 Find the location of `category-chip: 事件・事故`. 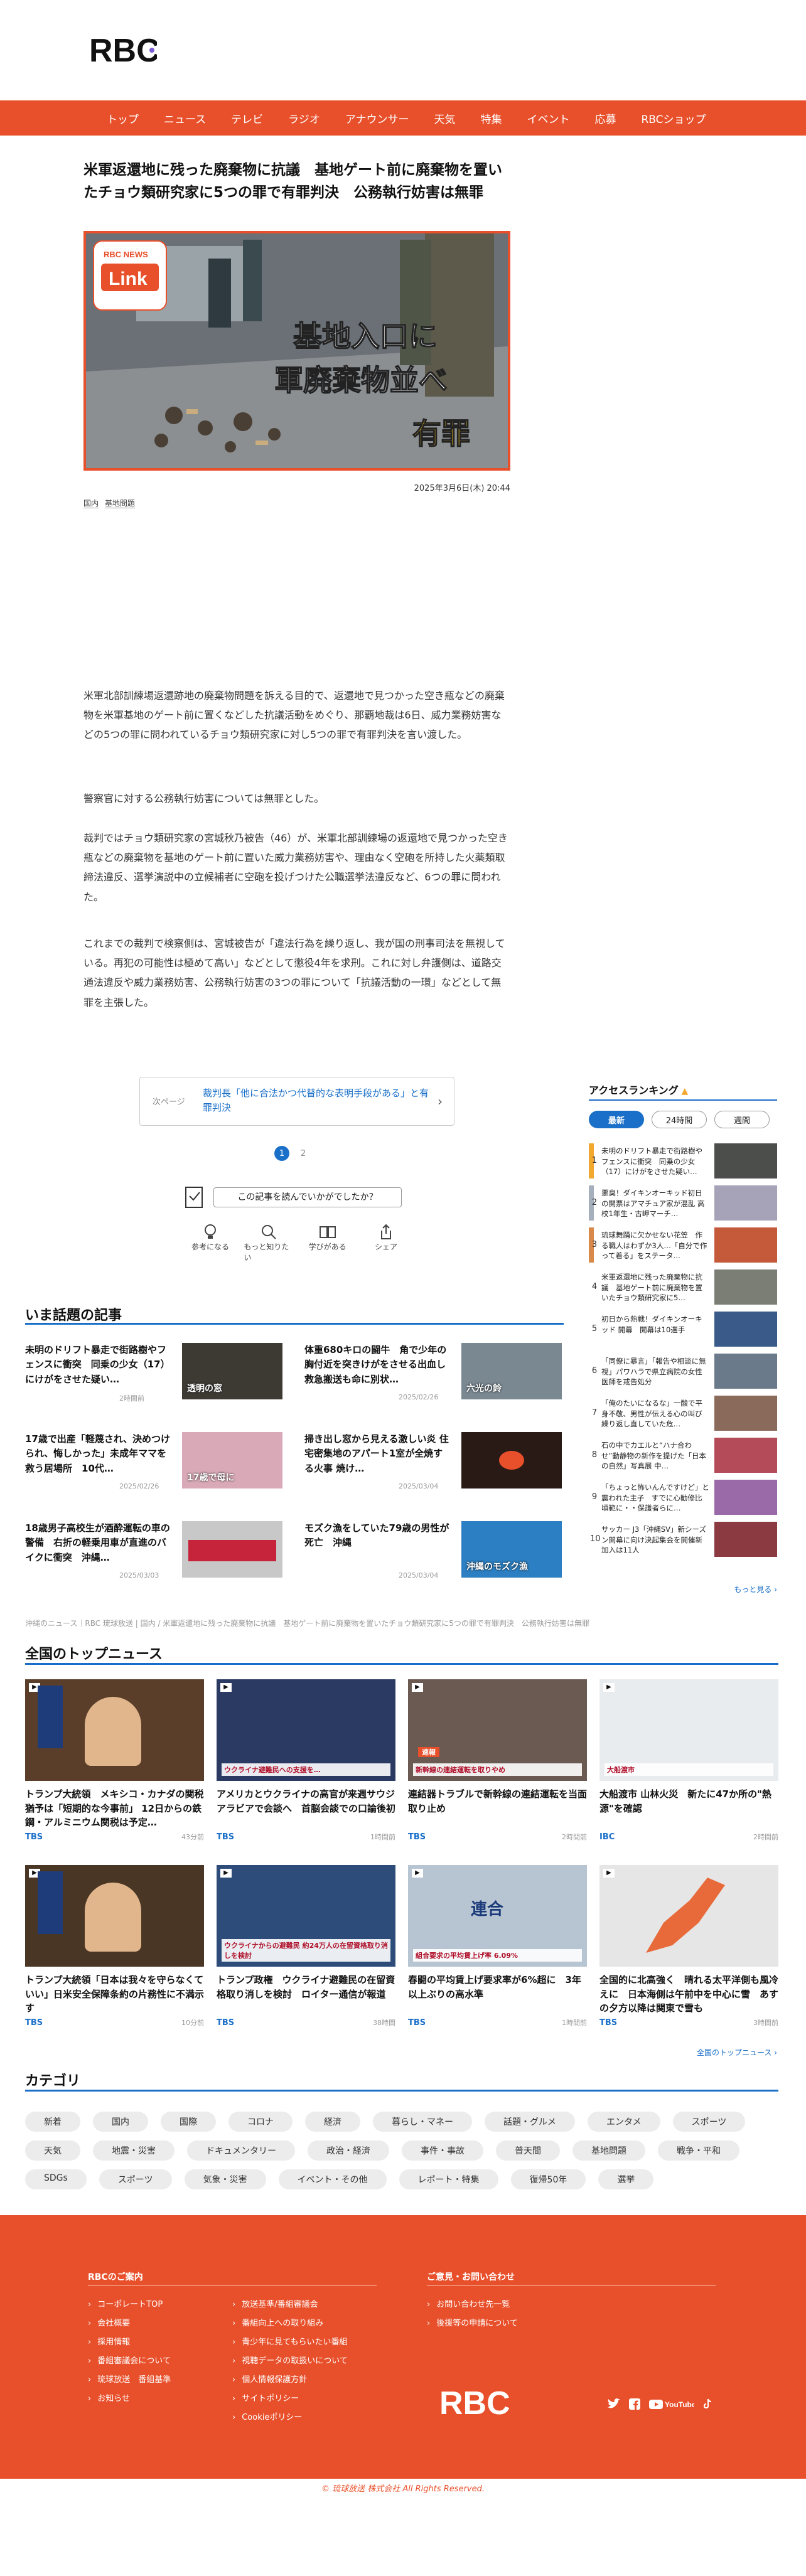

category-chip: 事件・事故 is located at coordinates (442, 2150).